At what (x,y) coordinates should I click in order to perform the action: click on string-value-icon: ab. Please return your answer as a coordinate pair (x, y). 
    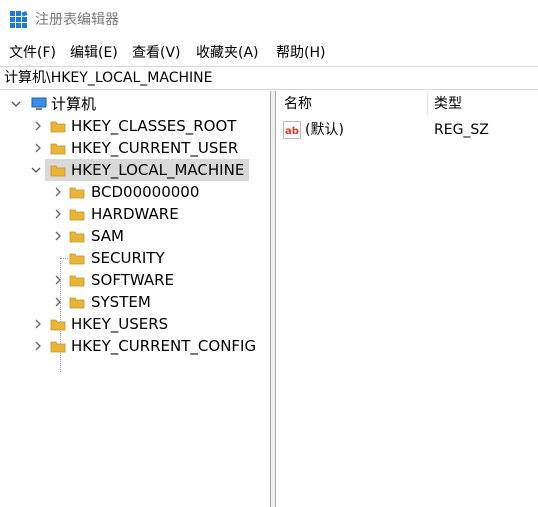
    Looking at the image, I should click on (292, 130).